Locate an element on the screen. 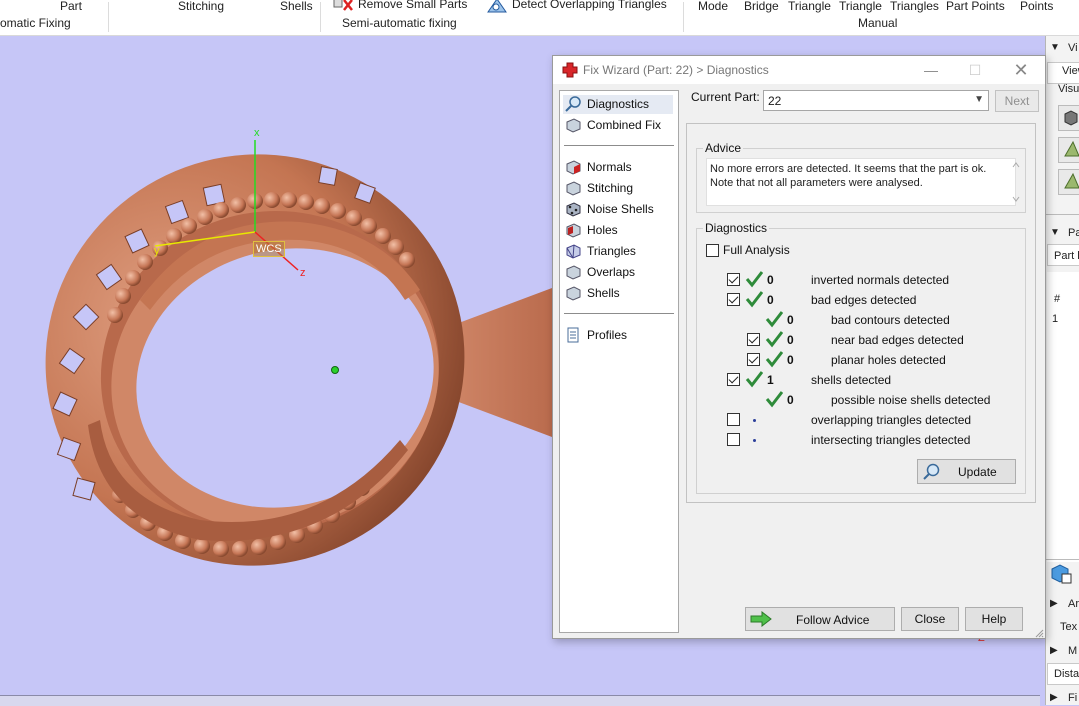 This screenshot has height=706, width=1079. overlapping-triangles-checkbox is located at coordinates (733, 419).